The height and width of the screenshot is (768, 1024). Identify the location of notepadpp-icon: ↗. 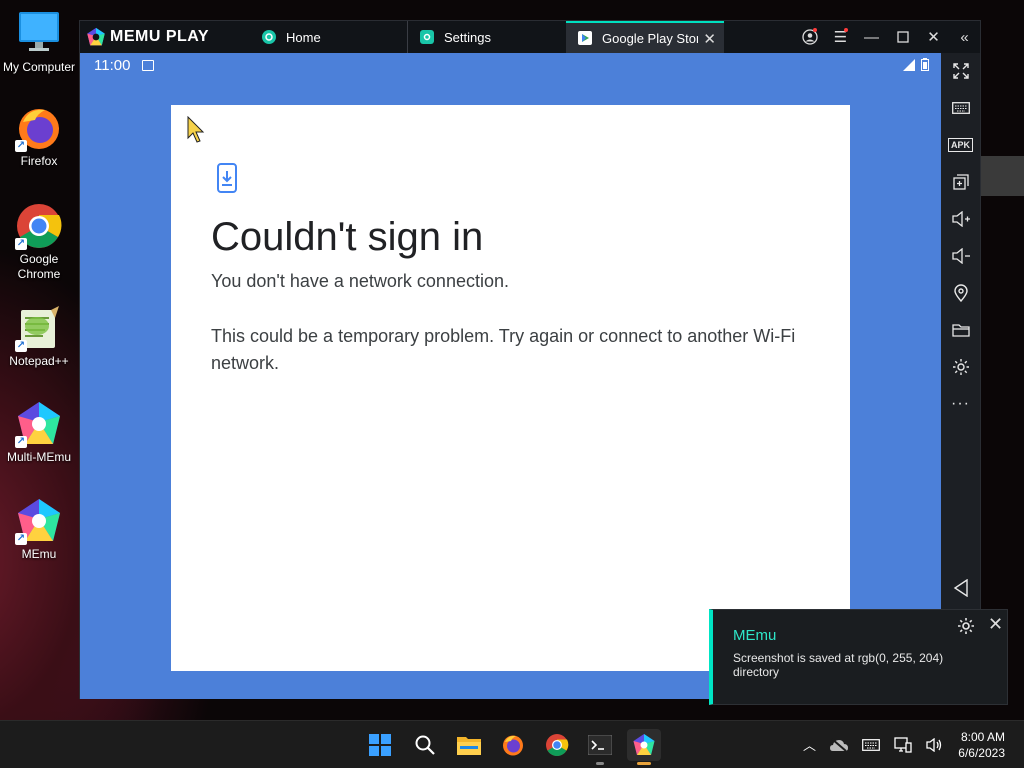
(39, 328).